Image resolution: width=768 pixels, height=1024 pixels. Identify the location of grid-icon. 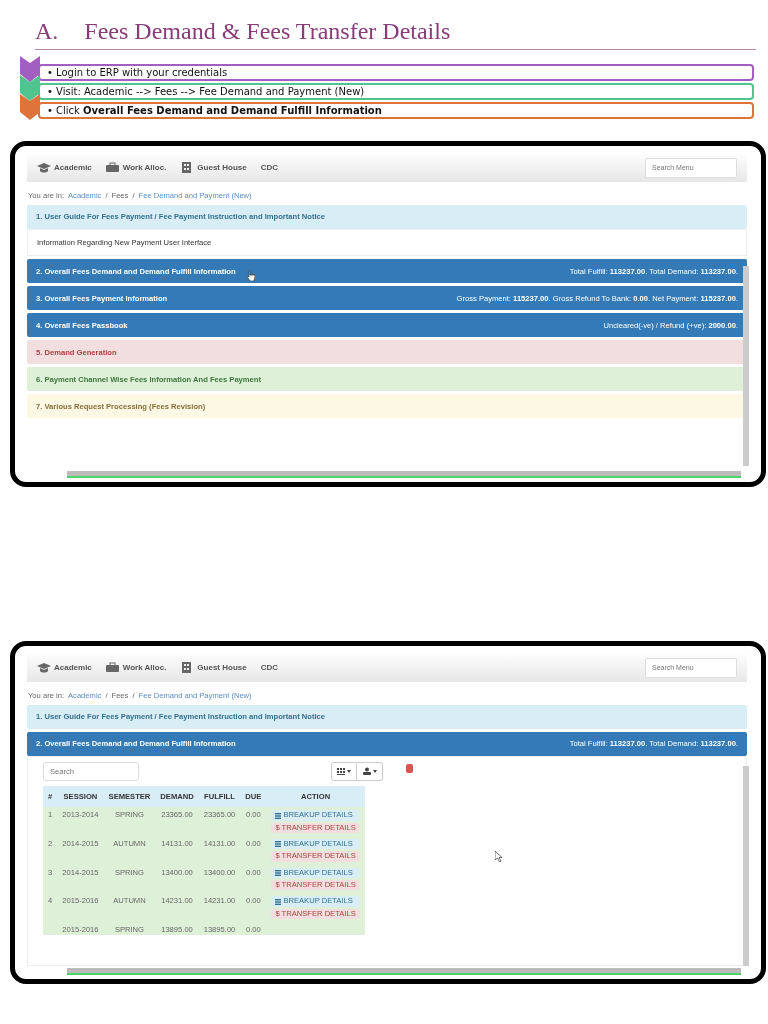
(341, 771).